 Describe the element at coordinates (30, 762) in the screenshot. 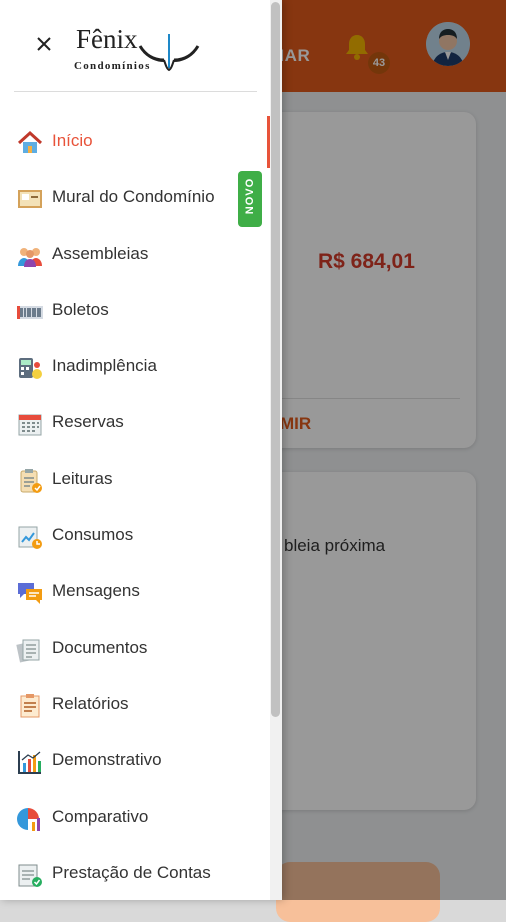

I see `bar-chart-icon` at that location.